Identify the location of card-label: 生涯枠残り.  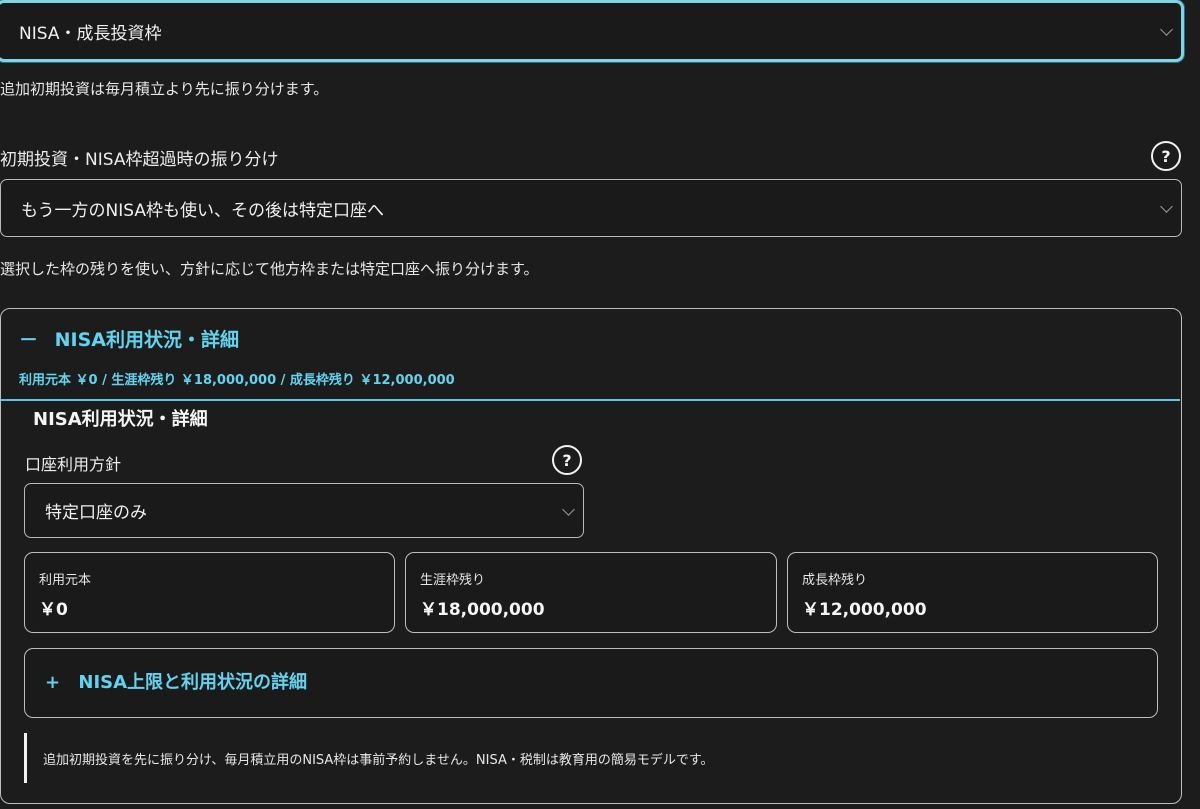
(453, 580).